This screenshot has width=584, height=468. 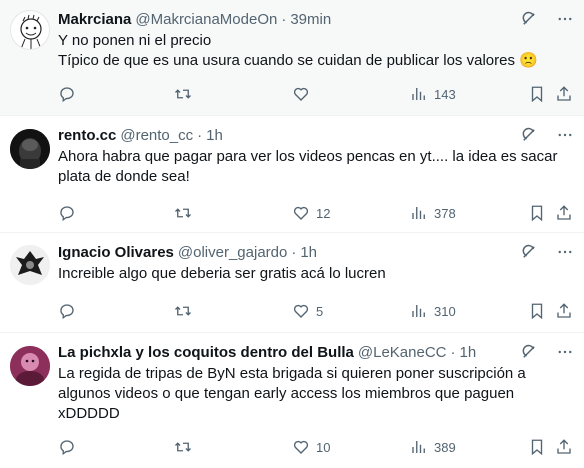 I want to click on tweet-header: Ignacio Olivares @oliver_gajardo · 1h, so click(x=316, y=252).